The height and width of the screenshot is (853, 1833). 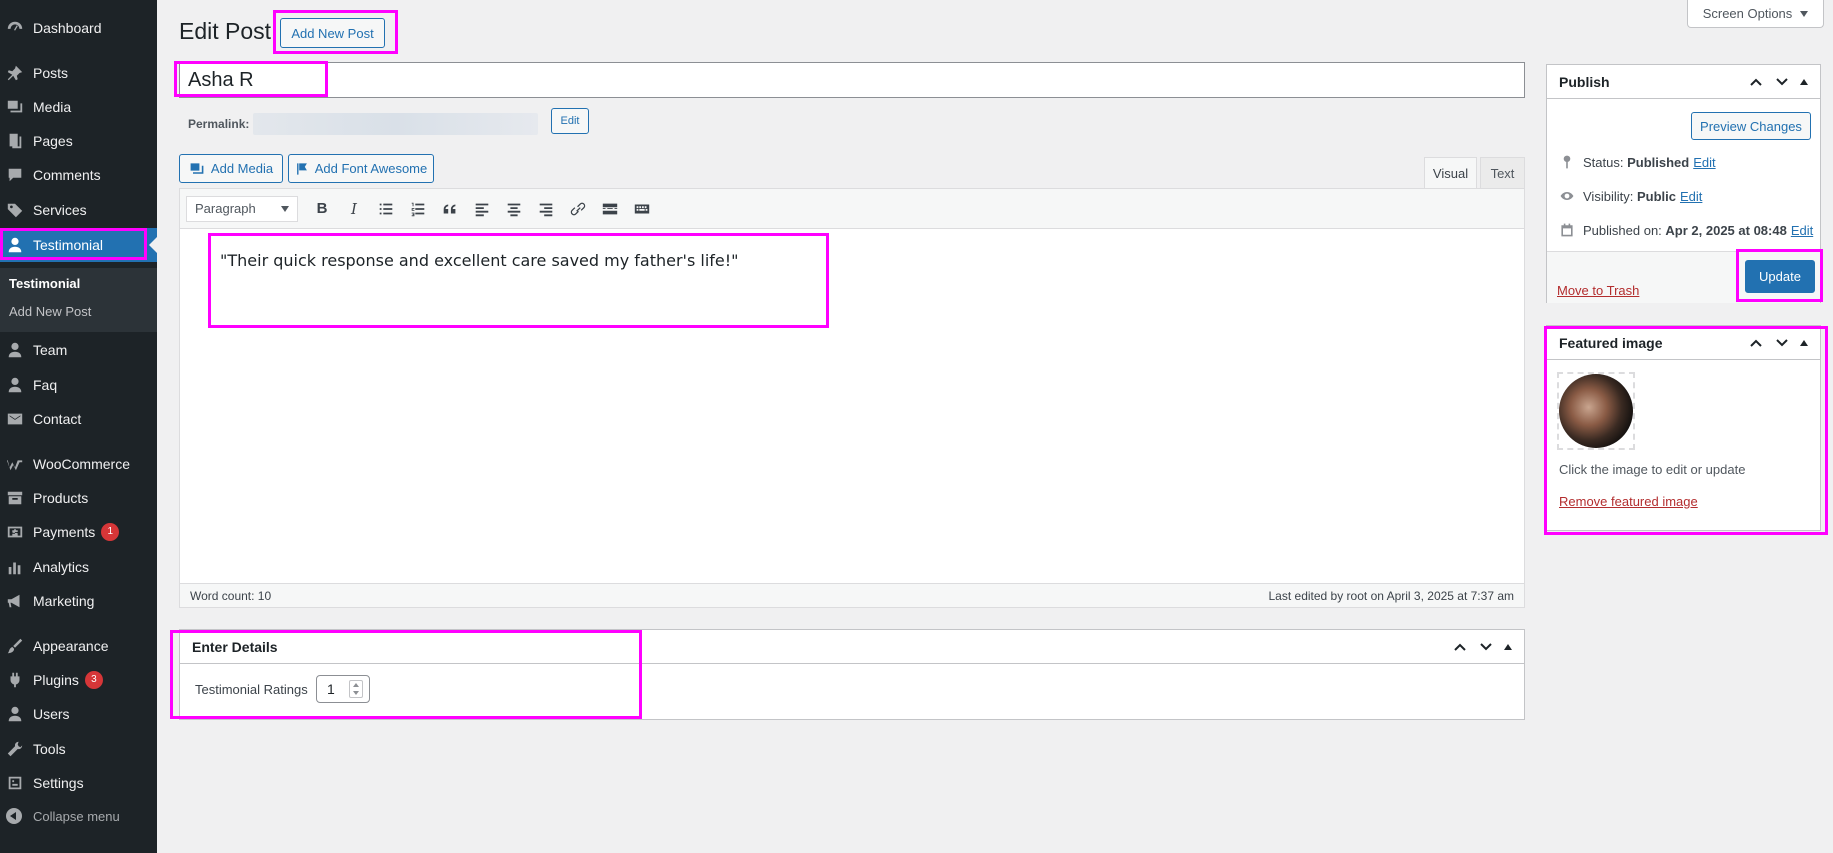 I want to click on publish-title: Publish, so click(x=1584, y=81).